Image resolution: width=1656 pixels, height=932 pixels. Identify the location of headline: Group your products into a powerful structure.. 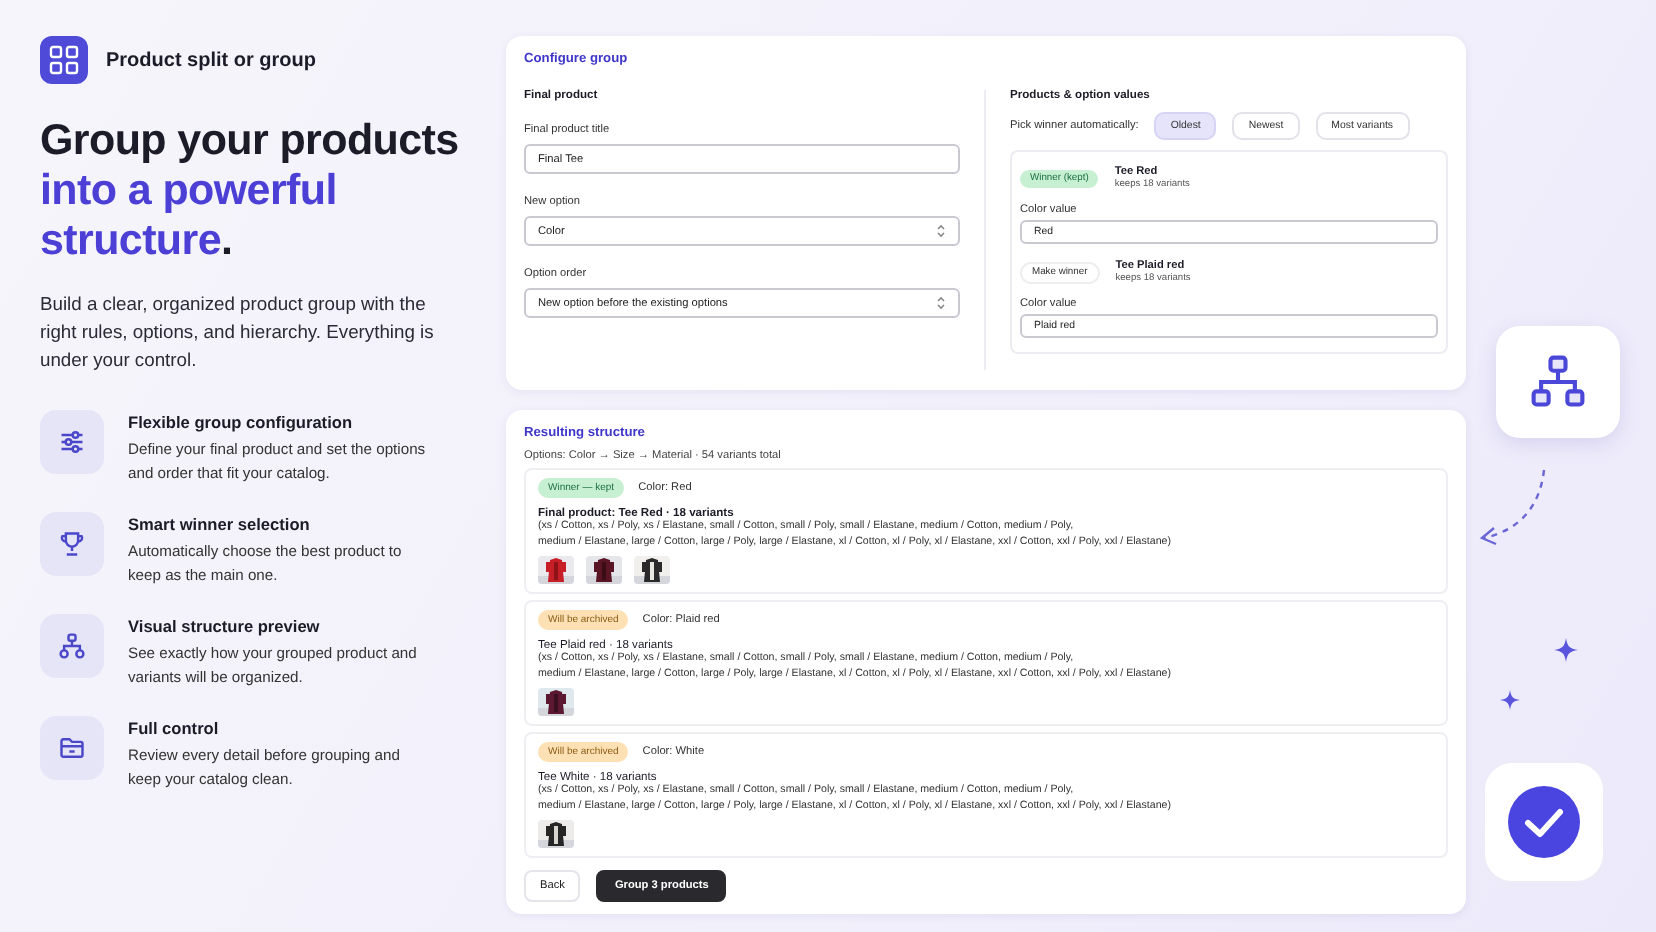
(250, 191).